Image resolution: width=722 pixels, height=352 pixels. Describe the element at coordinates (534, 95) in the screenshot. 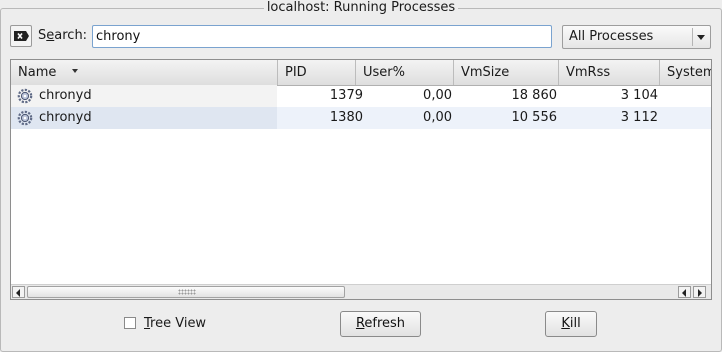

I see `vmsize-cell: 18 860` at that location.